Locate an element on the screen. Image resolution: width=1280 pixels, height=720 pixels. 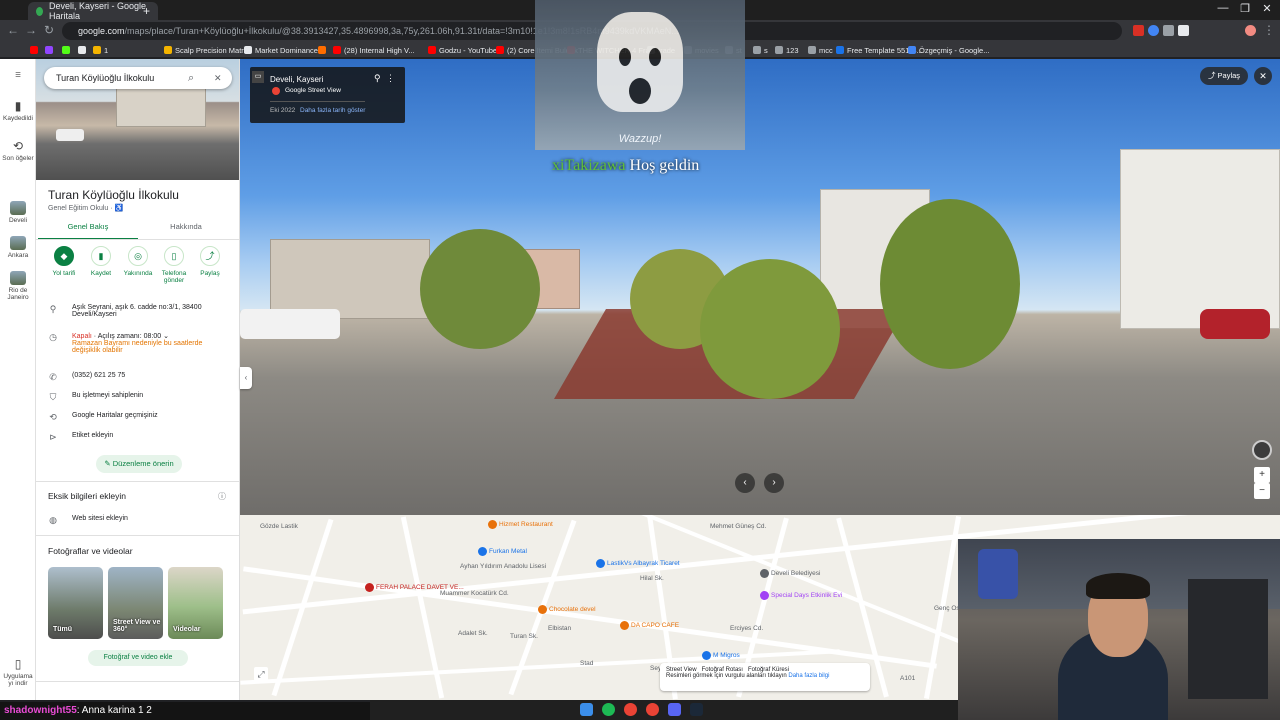
compass-icon is located at coordinates (1262, 450).